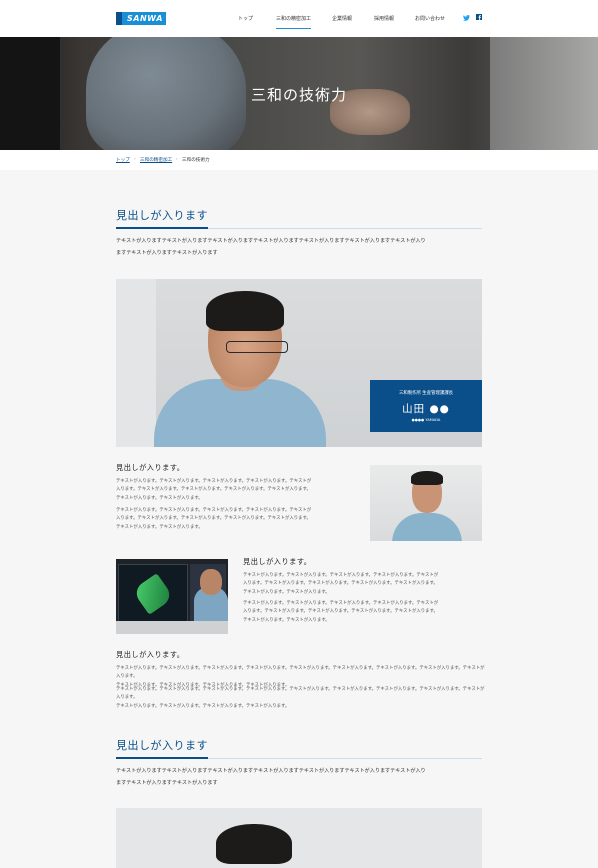  Describe the element at coordinates (245, 18) in the screenshot. I see `nav-top: トップ` at that location.